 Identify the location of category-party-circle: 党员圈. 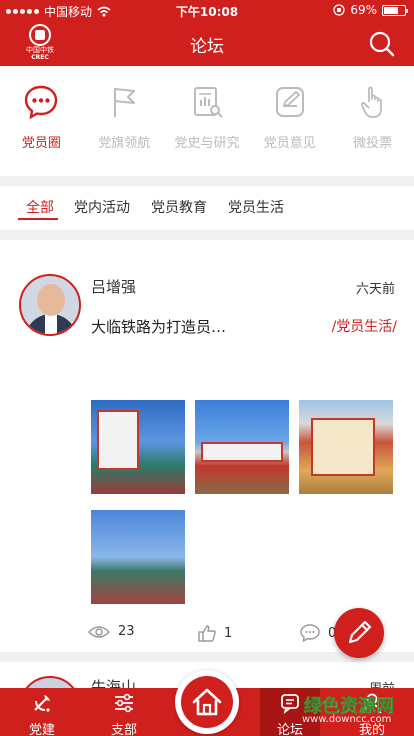
(41, 121).